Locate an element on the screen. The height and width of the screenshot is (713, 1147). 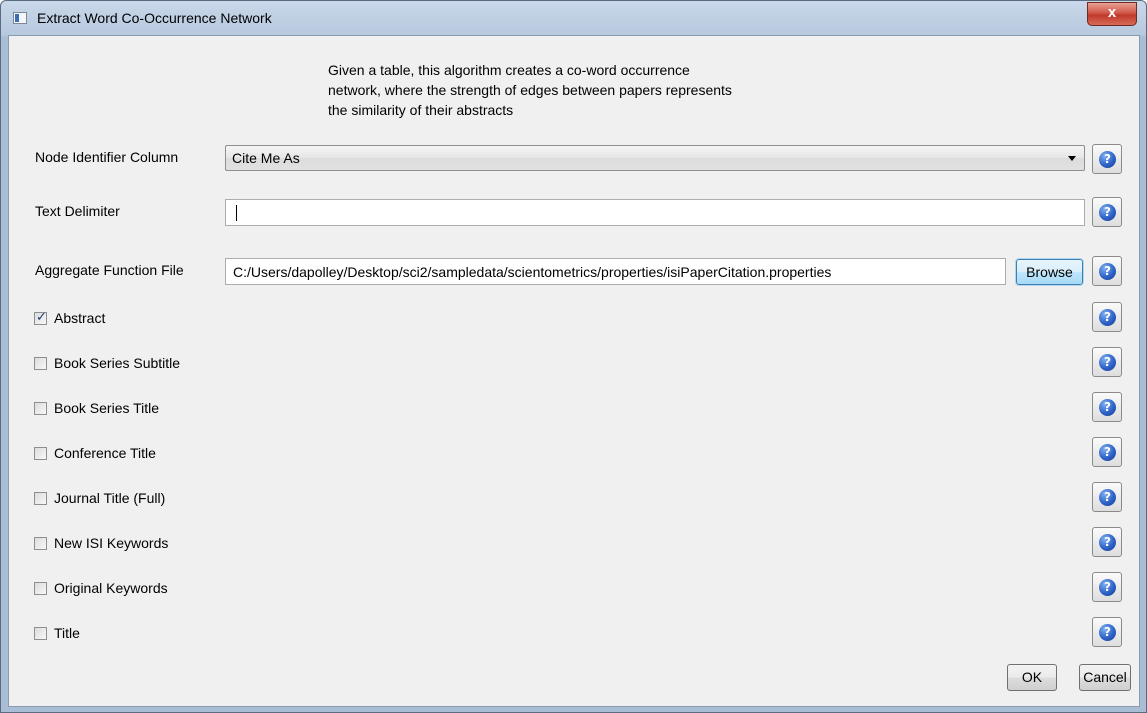
help-button-new-isi-keywords: ? is located at coordinates (1107, 542).